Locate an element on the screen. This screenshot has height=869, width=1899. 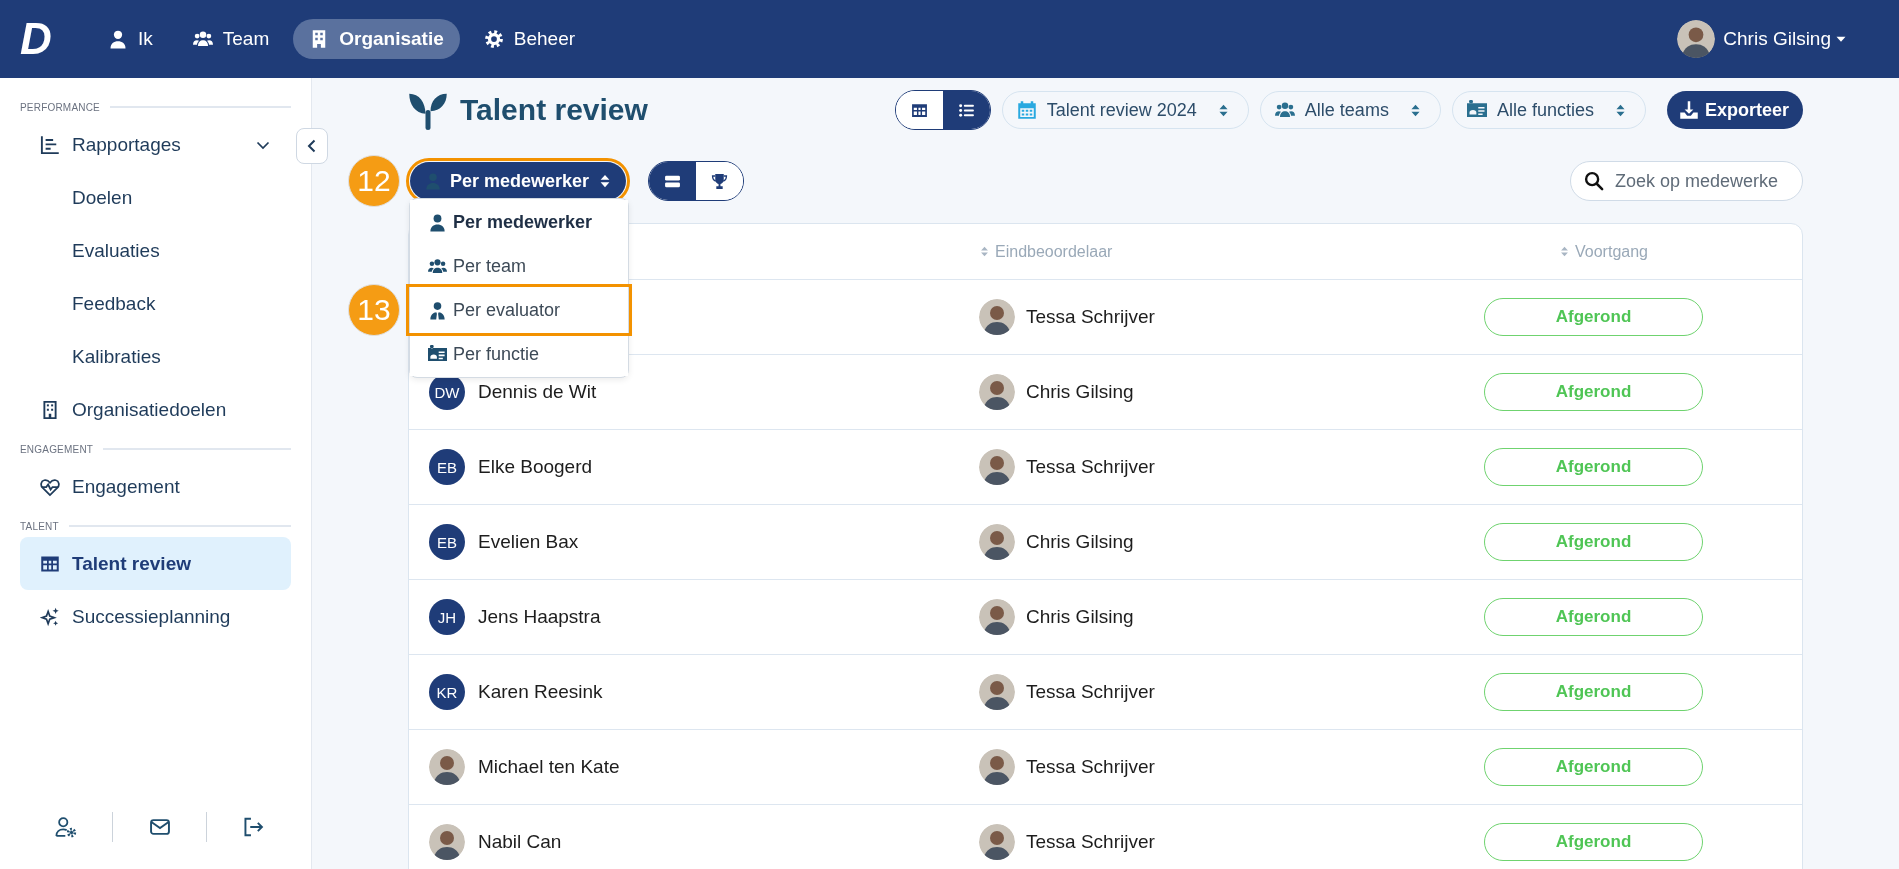
filter-dropdown: Alle functies is located at coordinates (1548, 110).